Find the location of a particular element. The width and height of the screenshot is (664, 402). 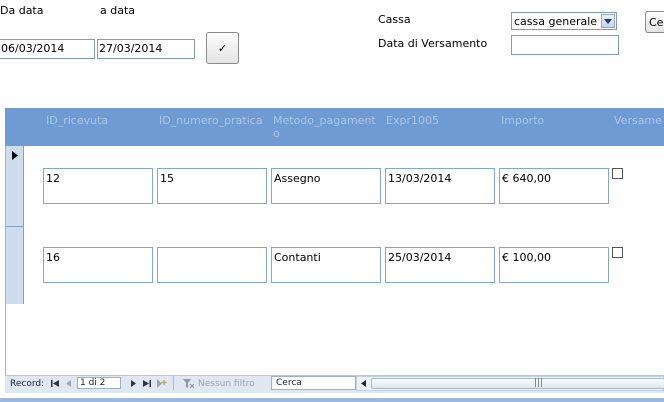

cell-importo: € 640,00 is located at coordinates (554, 186).